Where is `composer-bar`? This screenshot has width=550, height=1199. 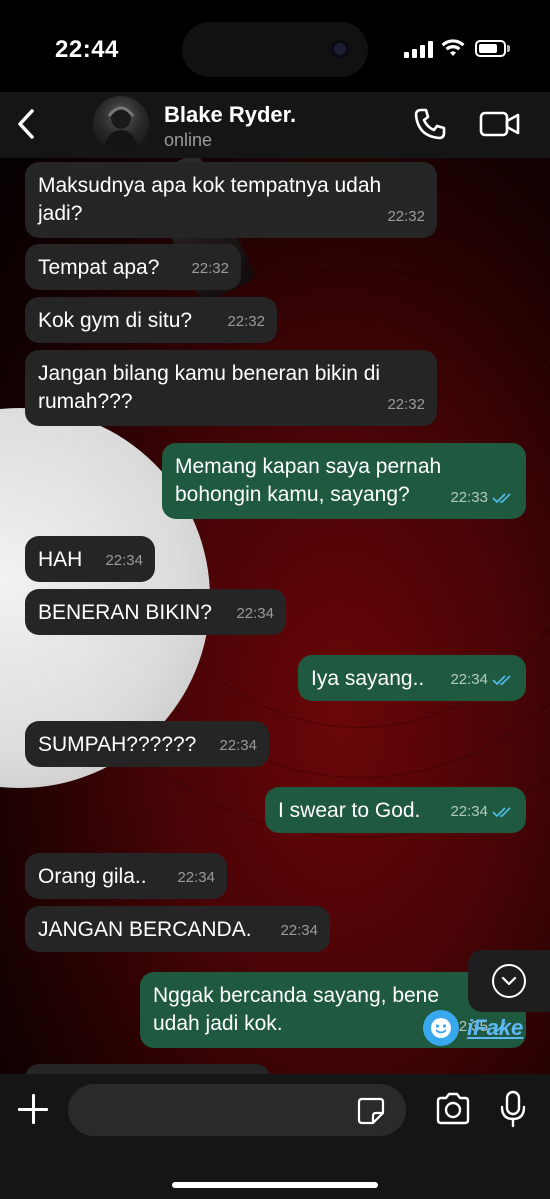 composer-bar is located at coordinates (275, 1136).